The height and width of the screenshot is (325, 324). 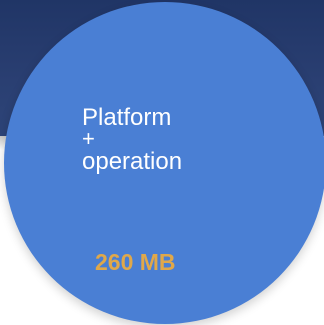 I want to click on node-size-value: 260 MB, so click(x=135, y=262).